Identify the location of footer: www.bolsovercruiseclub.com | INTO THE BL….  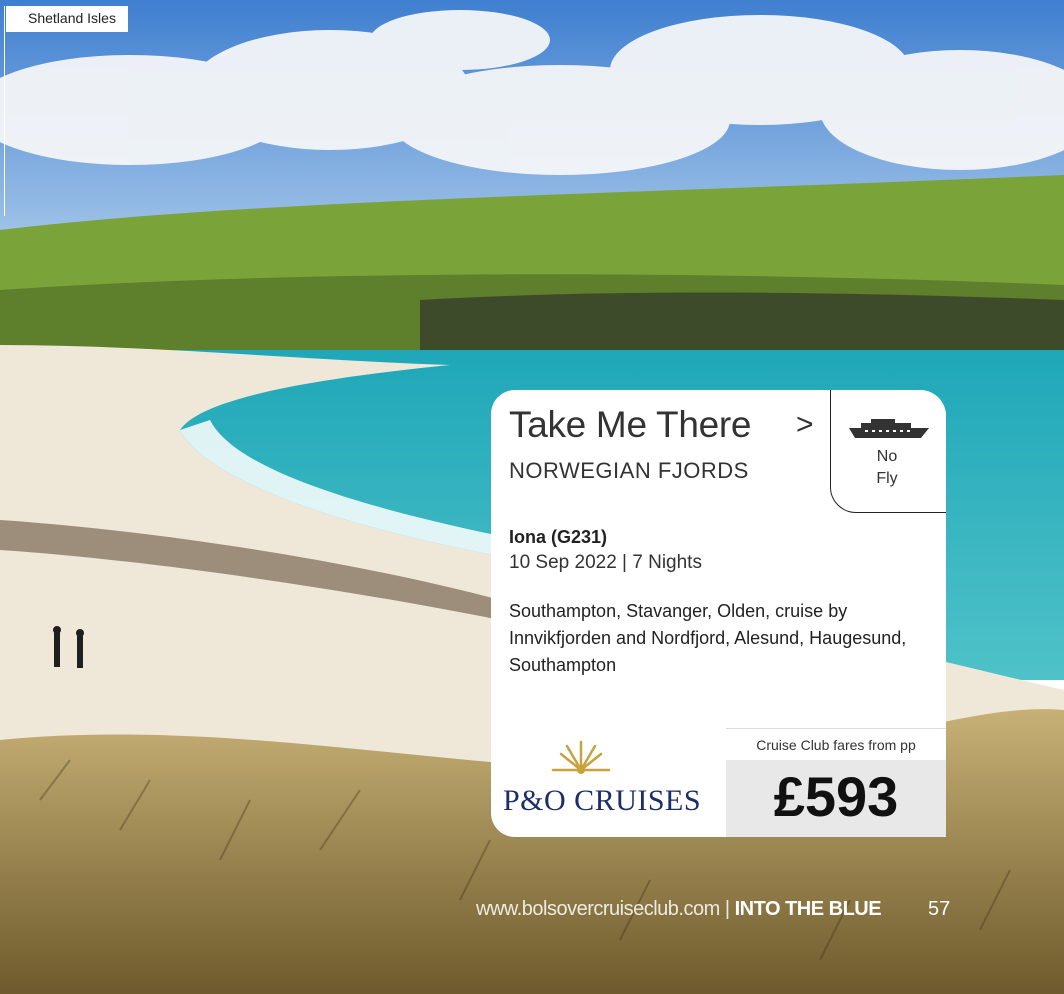
(679, 909).